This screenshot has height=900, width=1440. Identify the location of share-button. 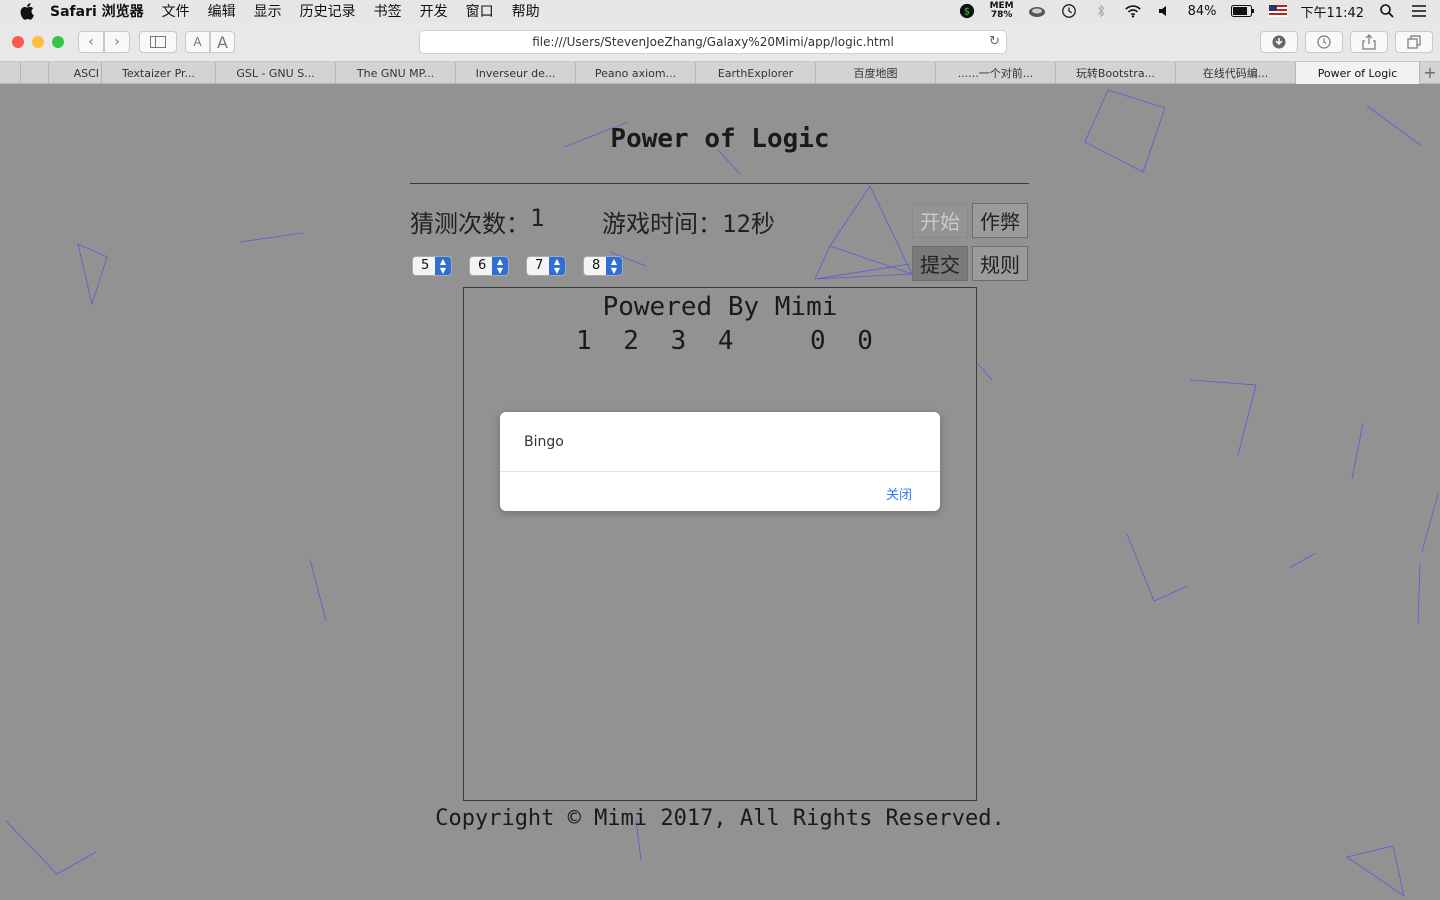
(1369, 42).